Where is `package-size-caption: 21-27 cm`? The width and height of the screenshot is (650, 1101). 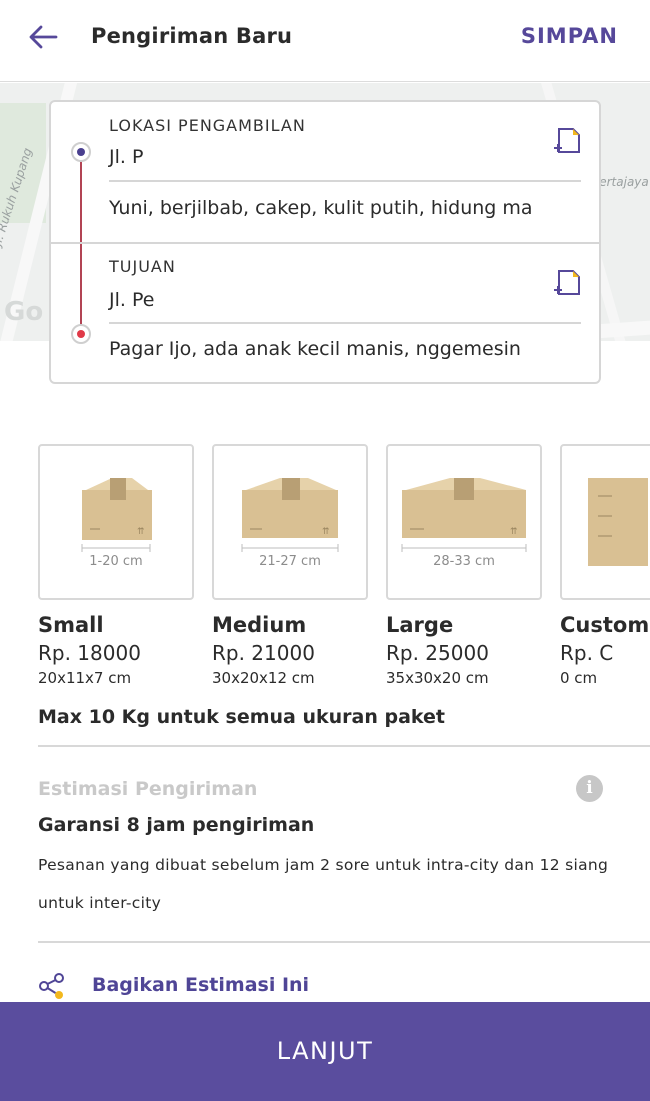
package-size-caption: 21-27 cm is located at coordinates (290, 561).